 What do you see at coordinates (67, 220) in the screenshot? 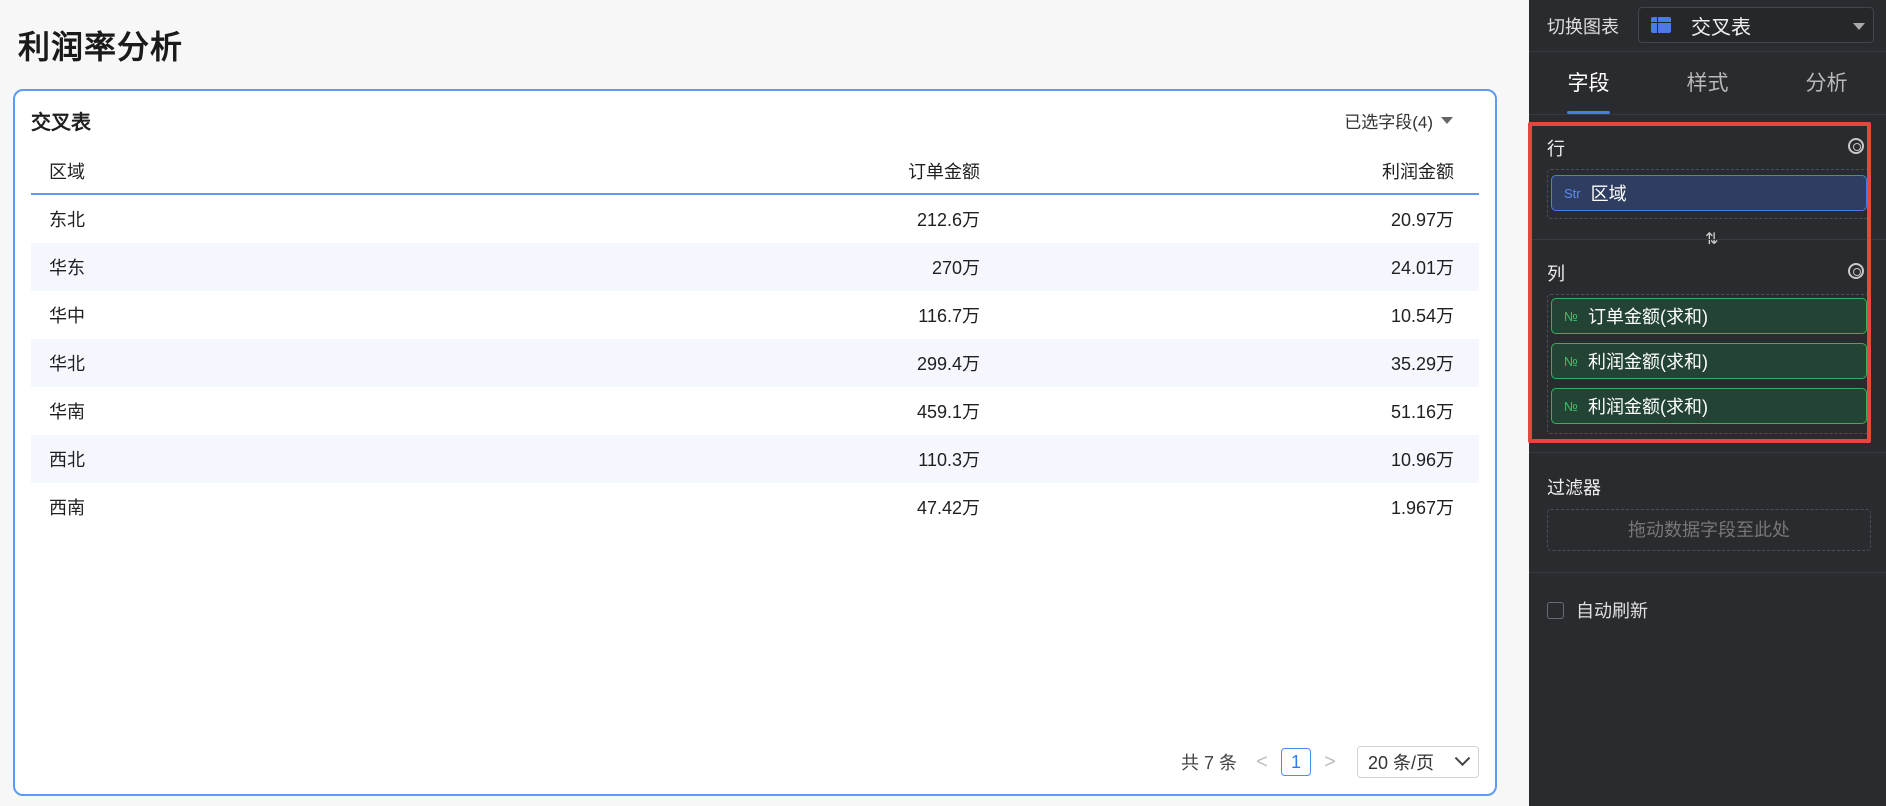
I see `cell-region: 东北` at bounding box center [67, 220].